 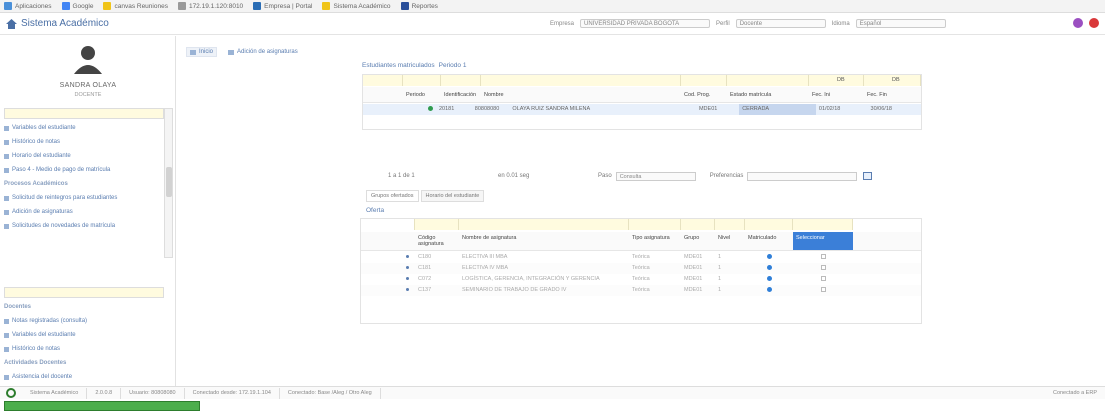 What do you see at coordinates (730, 241) in the screenshot?
I see `column-header: Nivel` at bounding box center [730, 241].